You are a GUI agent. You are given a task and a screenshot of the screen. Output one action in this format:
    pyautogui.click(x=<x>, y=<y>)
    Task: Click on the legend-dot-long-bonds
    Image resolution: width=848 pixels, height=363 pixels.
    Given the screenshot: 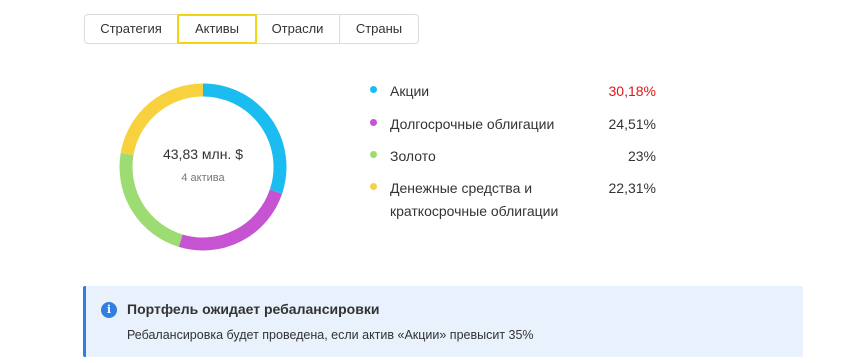 What is the action you would take?
    pyautogui.click(x=373, y=122)
    